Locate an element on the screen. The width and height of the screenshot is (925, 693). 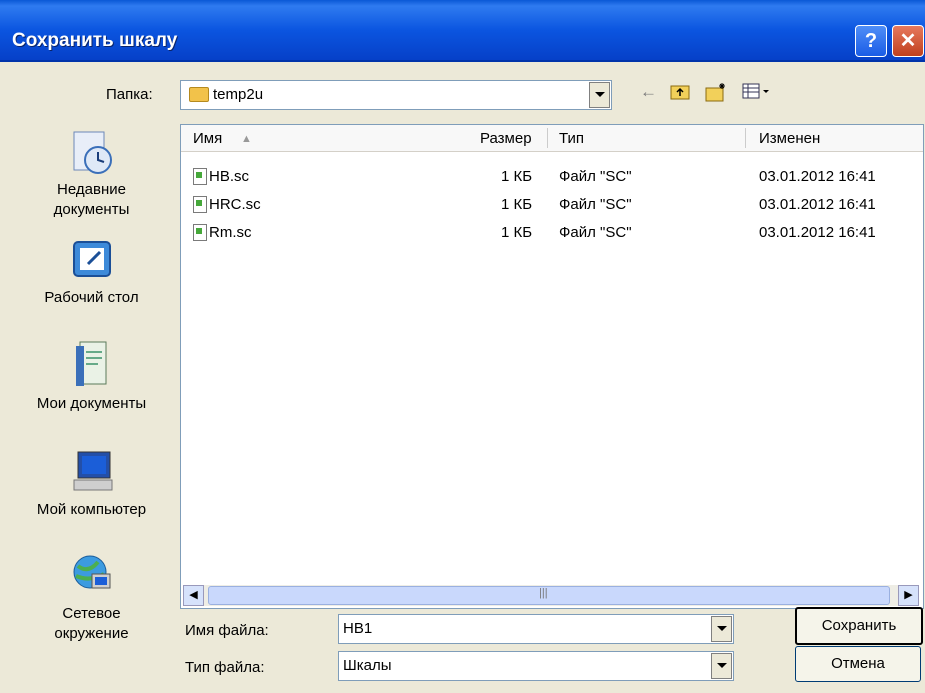
place-network-label: Сетевое is located at coordinates (91, 613).